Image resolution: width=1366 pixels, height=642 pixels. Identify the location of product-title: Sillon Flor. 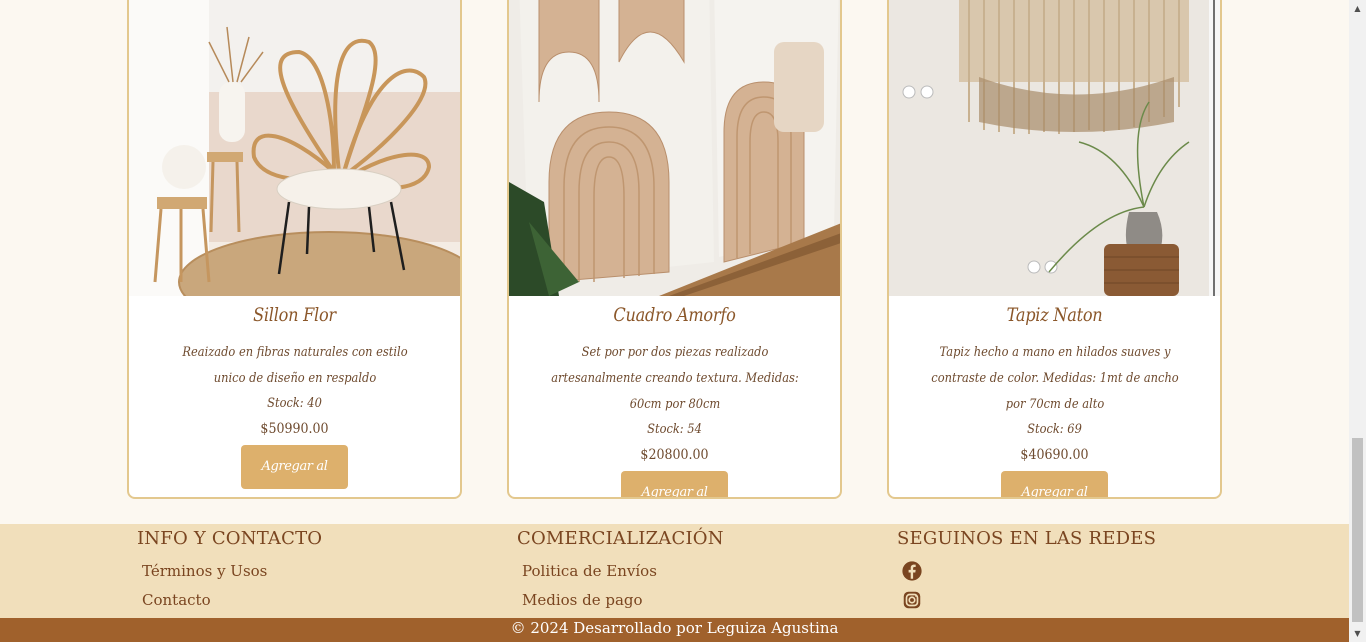
(294, 315).